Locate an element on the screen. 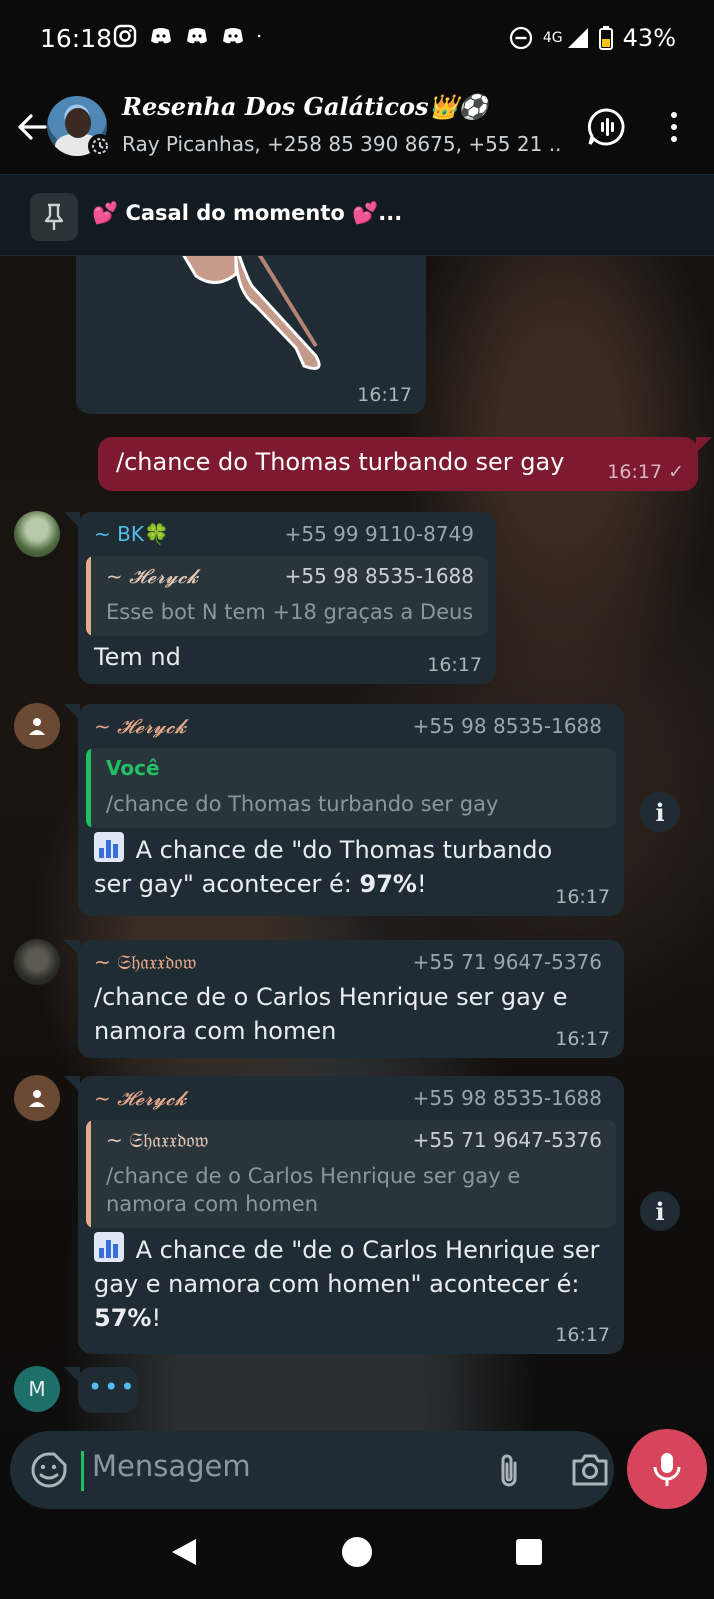 The height and width of the screenshot is (1599, 714). quoted-line: namora com homen is located at coordinates (212, 1204).